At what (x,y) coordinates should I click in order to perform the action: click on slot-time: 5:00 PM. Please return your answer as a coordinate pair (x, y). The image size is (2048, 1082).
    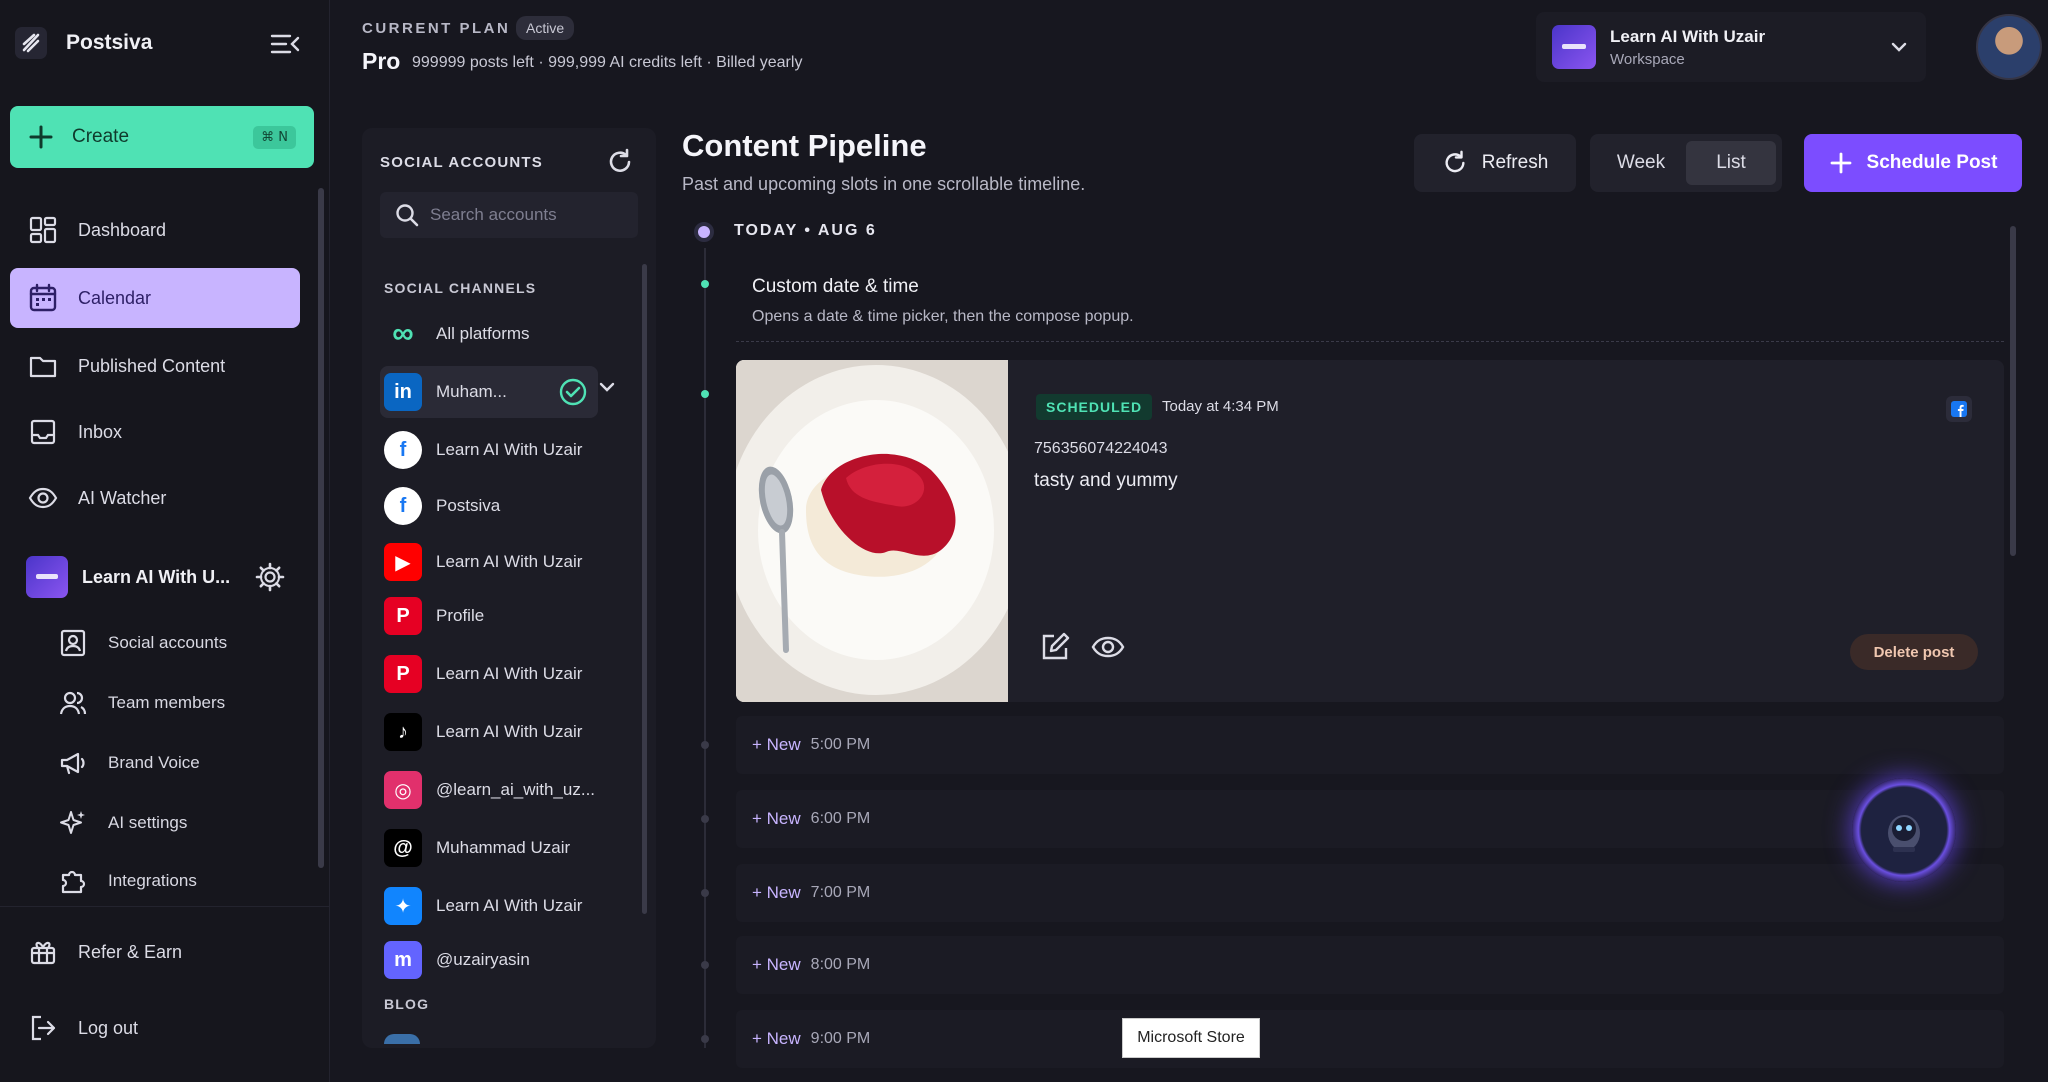
    Looking at the image, I should click on (840, 744).